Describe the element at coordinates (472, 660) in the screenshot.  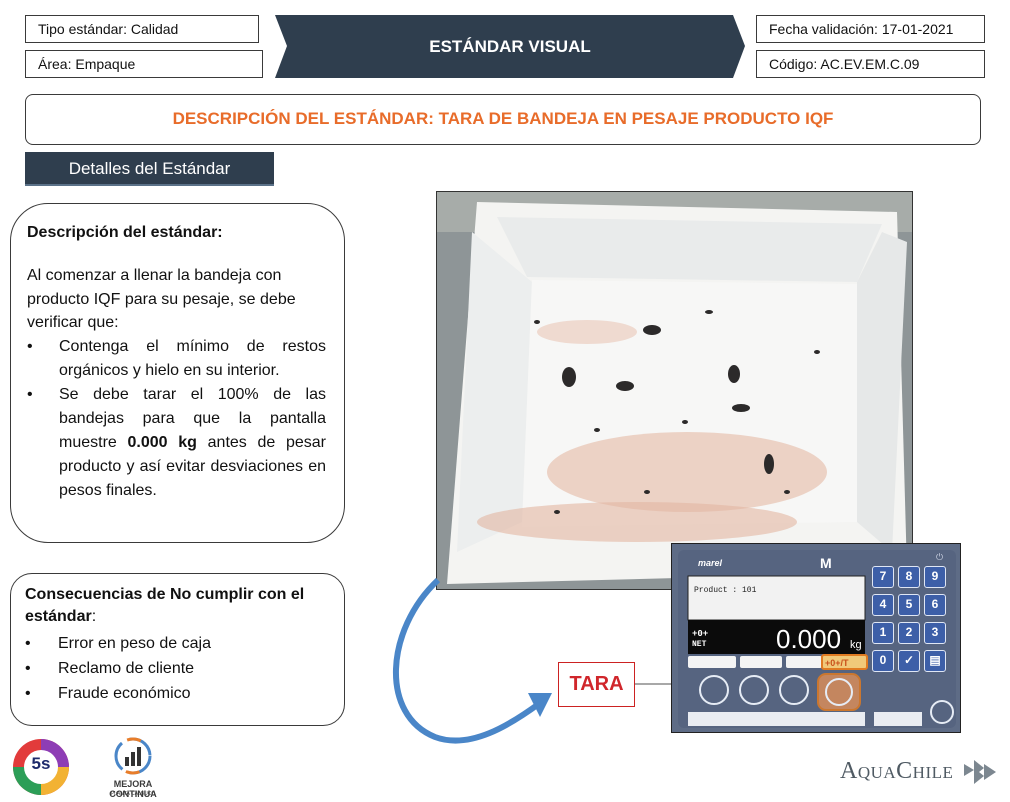
I see `curved-arrow-icon` at that location.